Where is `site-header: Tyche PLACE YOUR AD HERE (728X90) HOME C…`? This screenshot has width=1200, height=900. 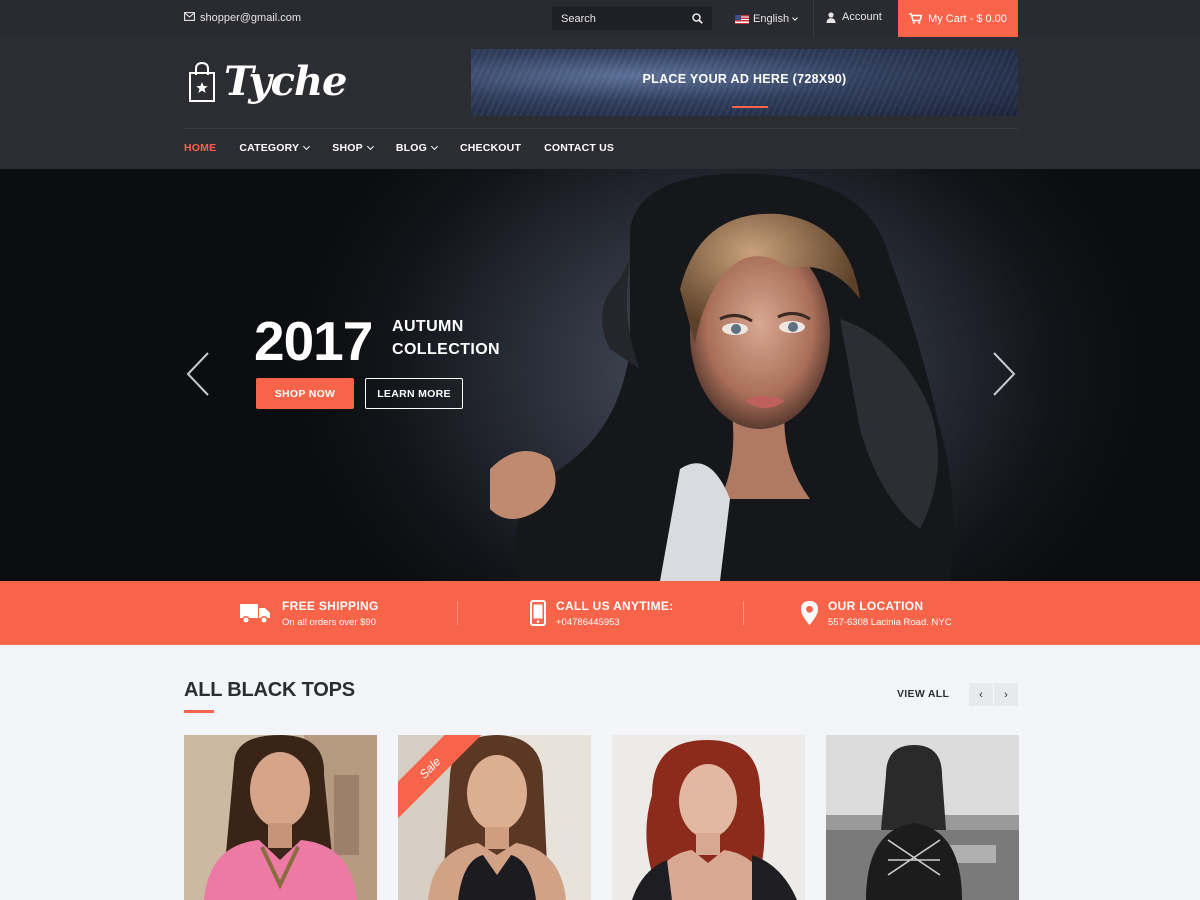 site-header: Tyche PLACE YOUR AD HERE (728X90) HOME C… is located at coordinates (600, 103).